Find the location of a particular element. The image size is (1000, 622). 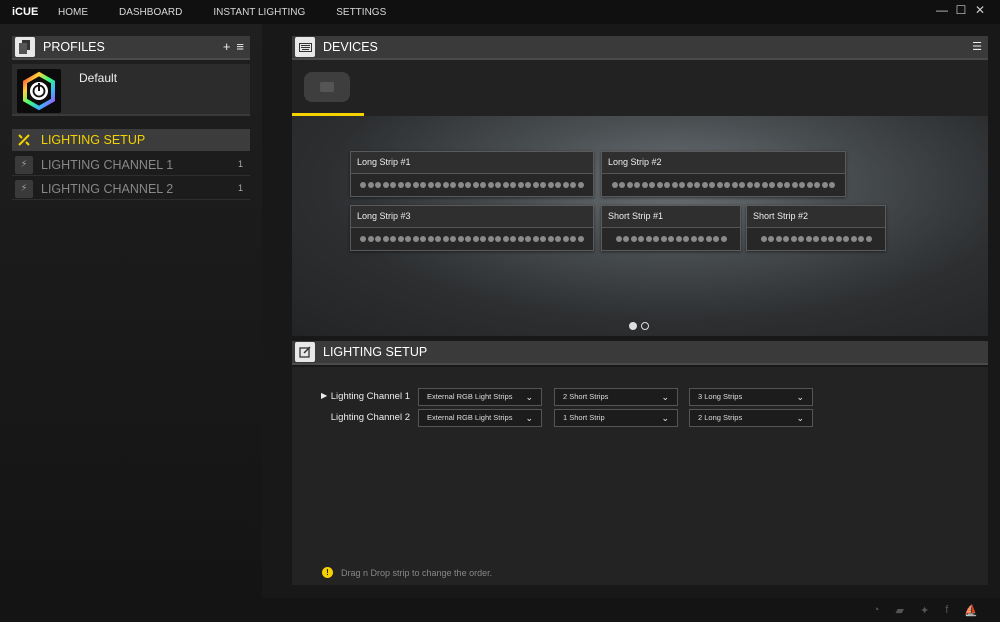

strip-card: Short Strip #2 is located at coordinates (816, 228).